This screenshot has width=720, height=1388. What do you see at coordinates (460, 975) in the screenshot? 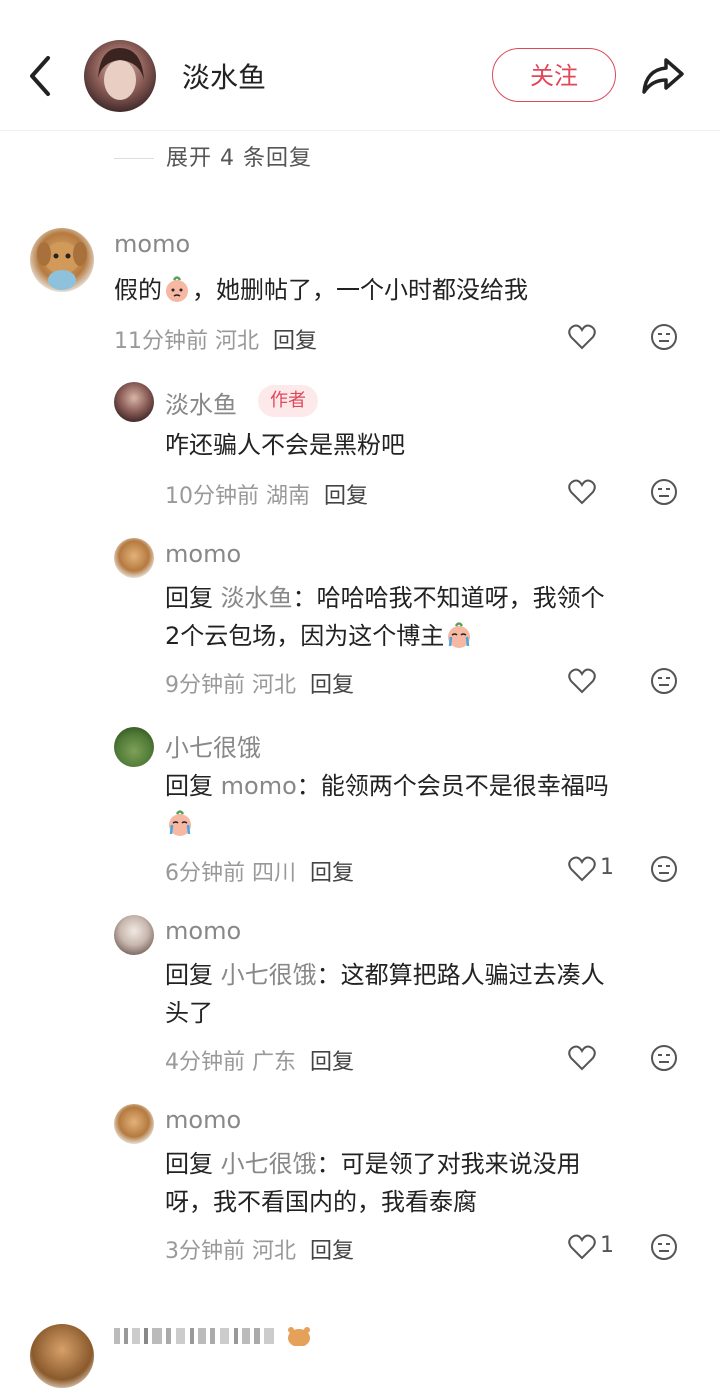
I see `reply-text-line1: ：这都算把路人骗过去凑人` at bounding box center [460, 975].